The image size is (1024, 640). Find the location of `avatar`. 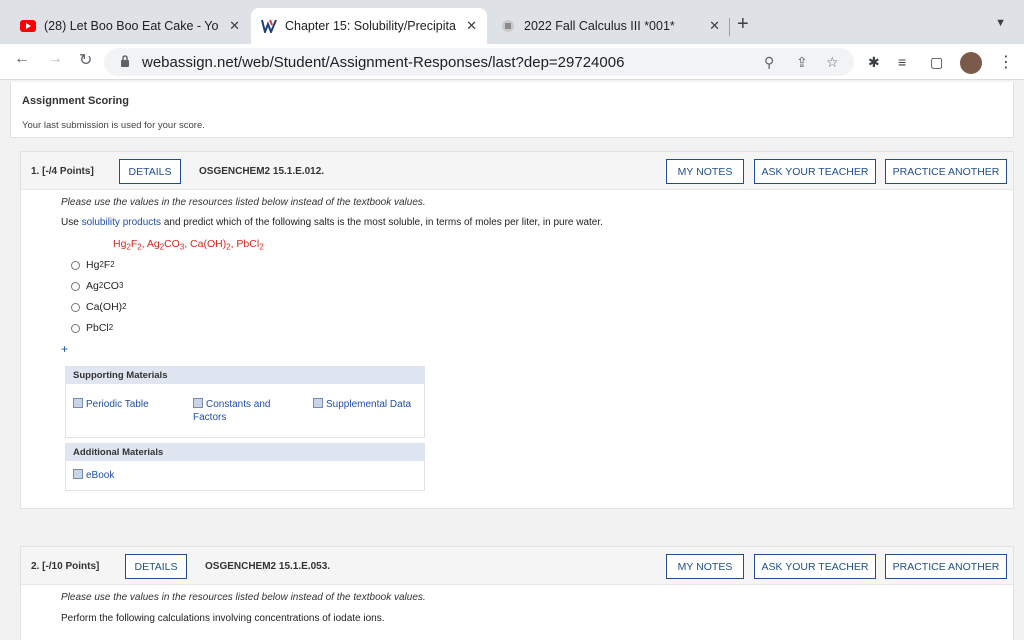

avatar is located at coordinates (971, 63).